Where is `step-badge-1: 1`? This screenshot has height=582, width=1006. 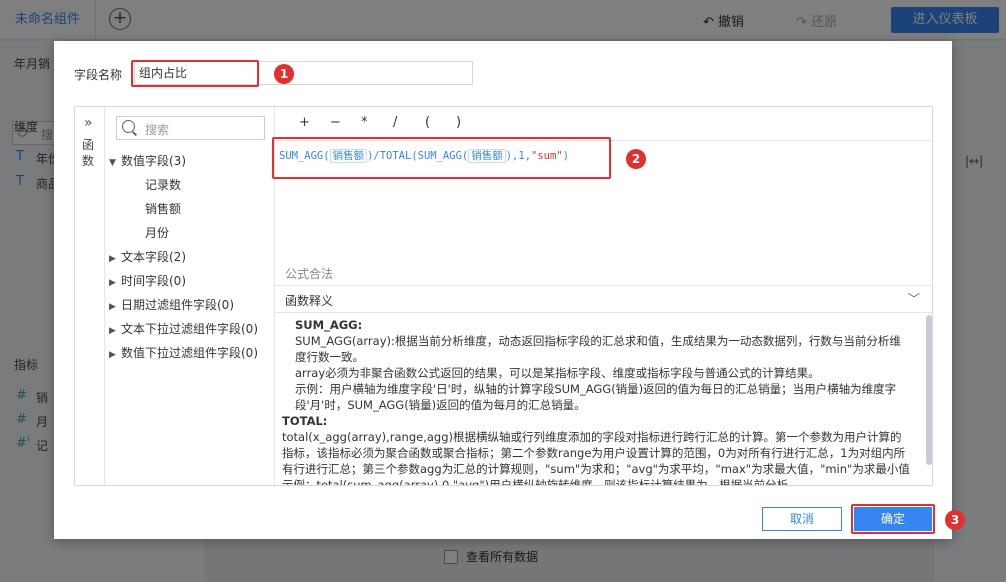 step-badge-1: 1 is located at coordinates (284, 74).